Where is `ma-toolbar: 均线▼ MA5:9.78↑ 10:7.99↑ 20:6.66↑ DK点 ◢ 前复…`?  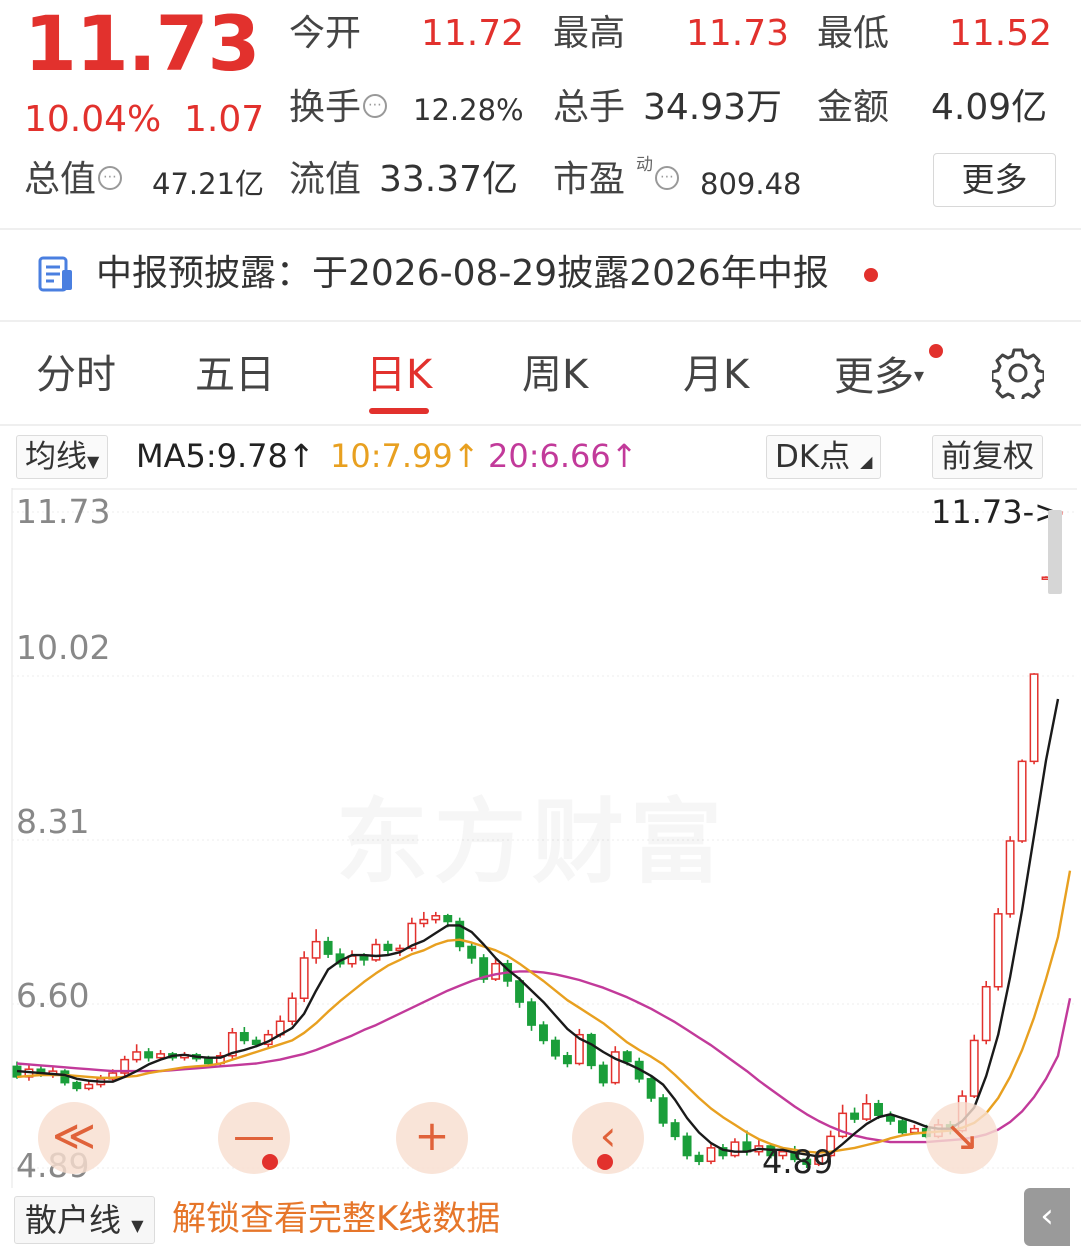 ma-toolbar: 均线▼ MA5:9.78↑ 10:7.99↑ 20:6.66↑ DK点 ◢ 前复… is located at coordinates (540, 456).